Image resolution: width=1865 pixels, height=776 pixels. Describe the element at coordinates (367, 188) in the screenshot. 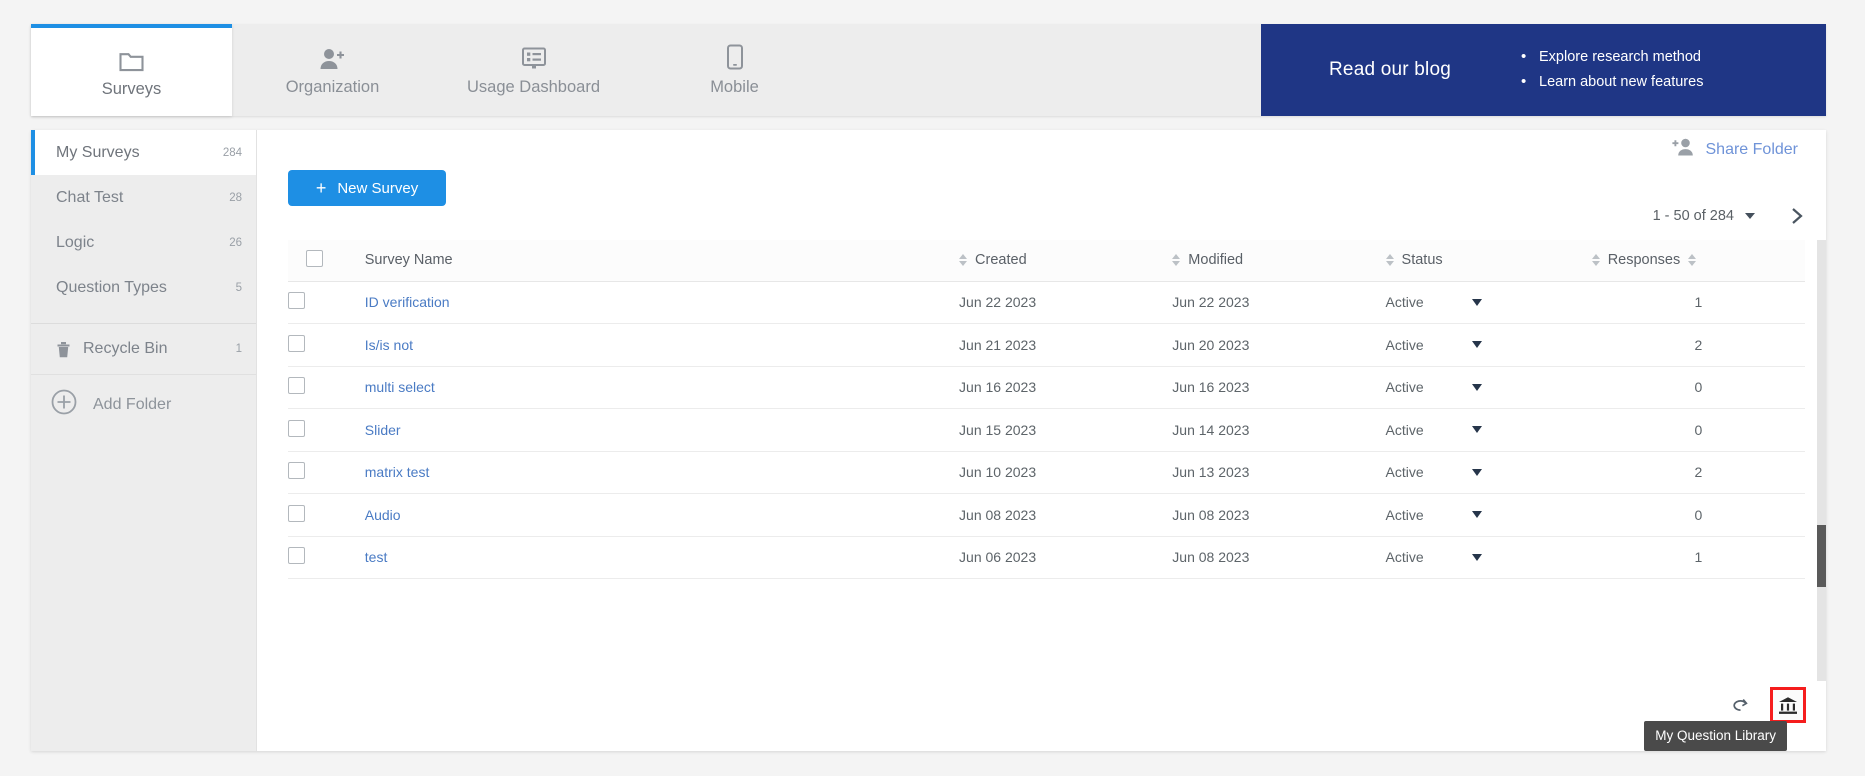

I see `new-survey-button: + New Survey` at that location.